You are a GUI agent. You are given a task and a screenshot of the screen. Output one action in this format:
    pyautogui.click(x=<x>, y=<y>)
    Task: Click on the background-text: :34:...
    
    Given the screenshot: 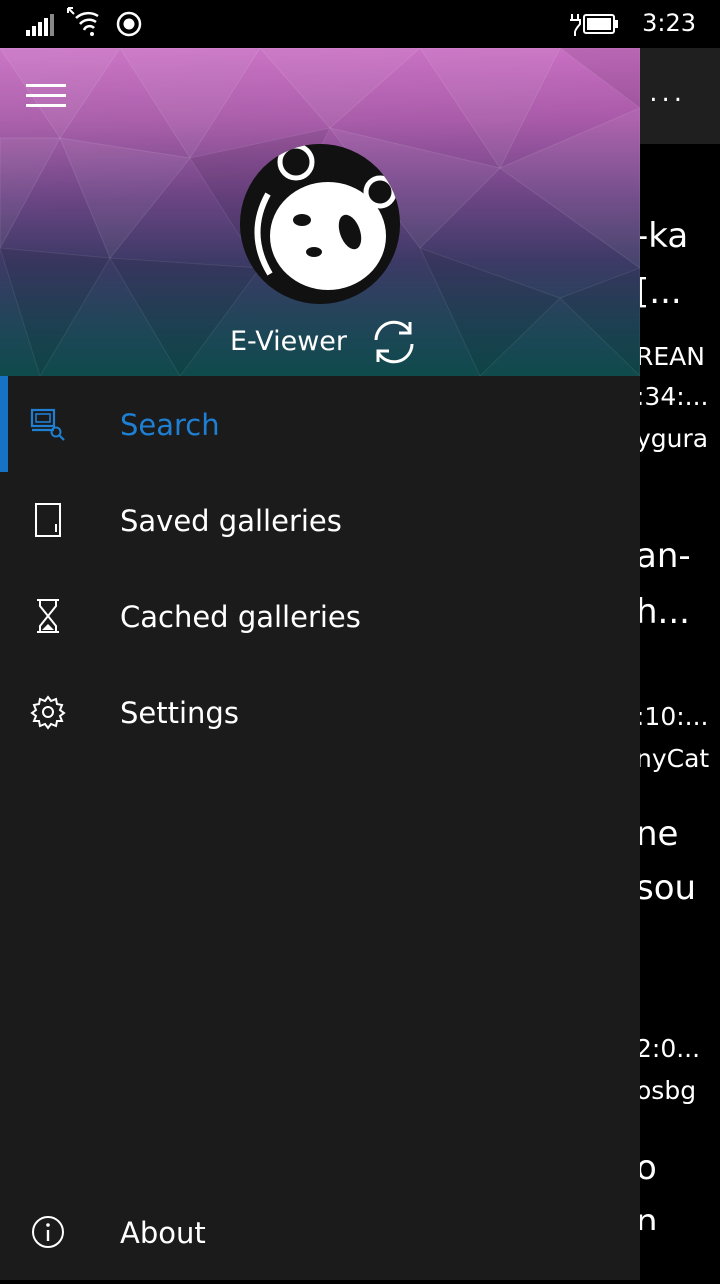 What is the action you would take?
    pyautogui.click(x=672, y=396)
    